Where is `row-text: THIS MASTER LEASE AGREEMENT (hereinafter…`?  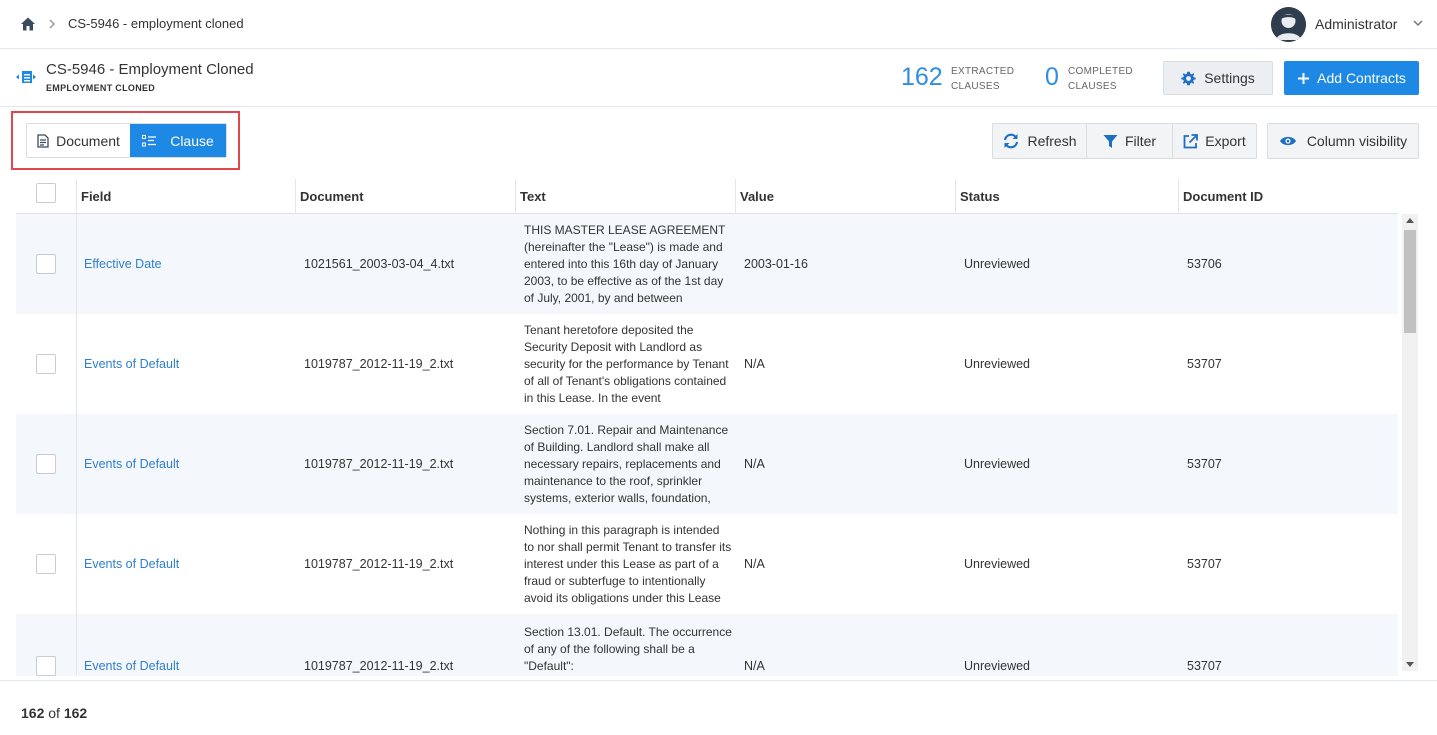 row-text: THIS MASTER LEASE AGREEMENT (hereinafter… is located at coordinates (625, 264).